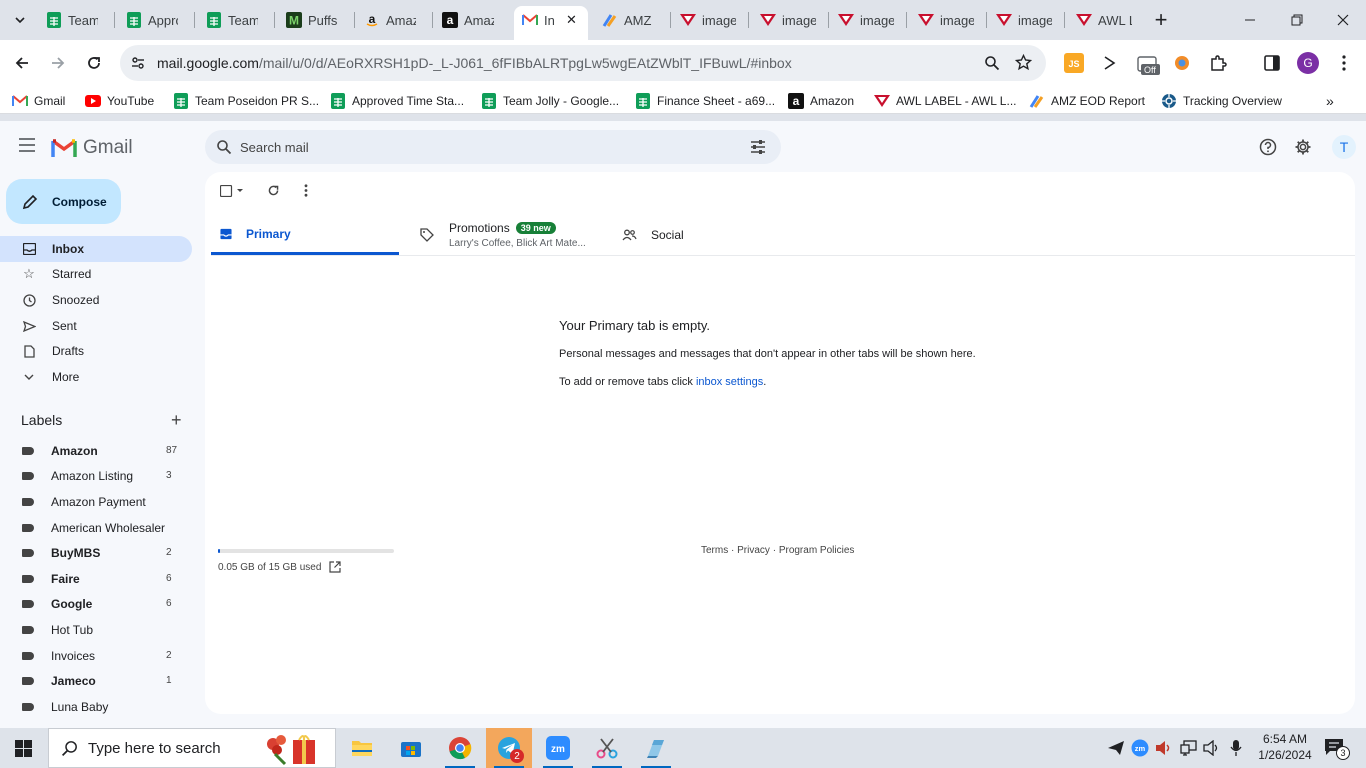 Image resolution: width=1366 pixels, height=768 pixels. Describe the element at coordinates (1297, 20) in the screenshot. I see `restore-button` at that location.